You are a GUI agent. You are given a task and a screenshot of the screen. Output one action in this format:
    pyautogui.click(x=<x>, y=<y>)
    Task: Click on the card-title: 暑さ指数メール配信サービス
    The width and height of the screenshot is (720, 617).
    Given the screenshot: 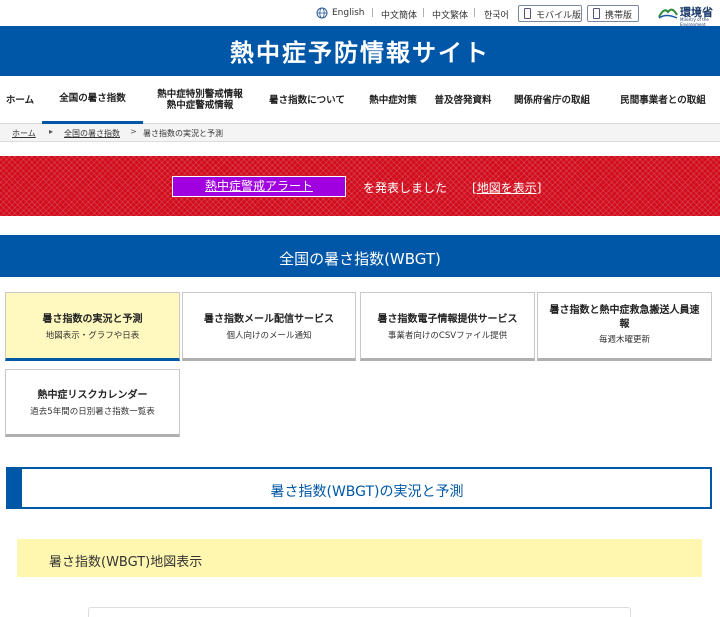 What is the action you would take?
    pyautogui.click(x=269, y=319)
    